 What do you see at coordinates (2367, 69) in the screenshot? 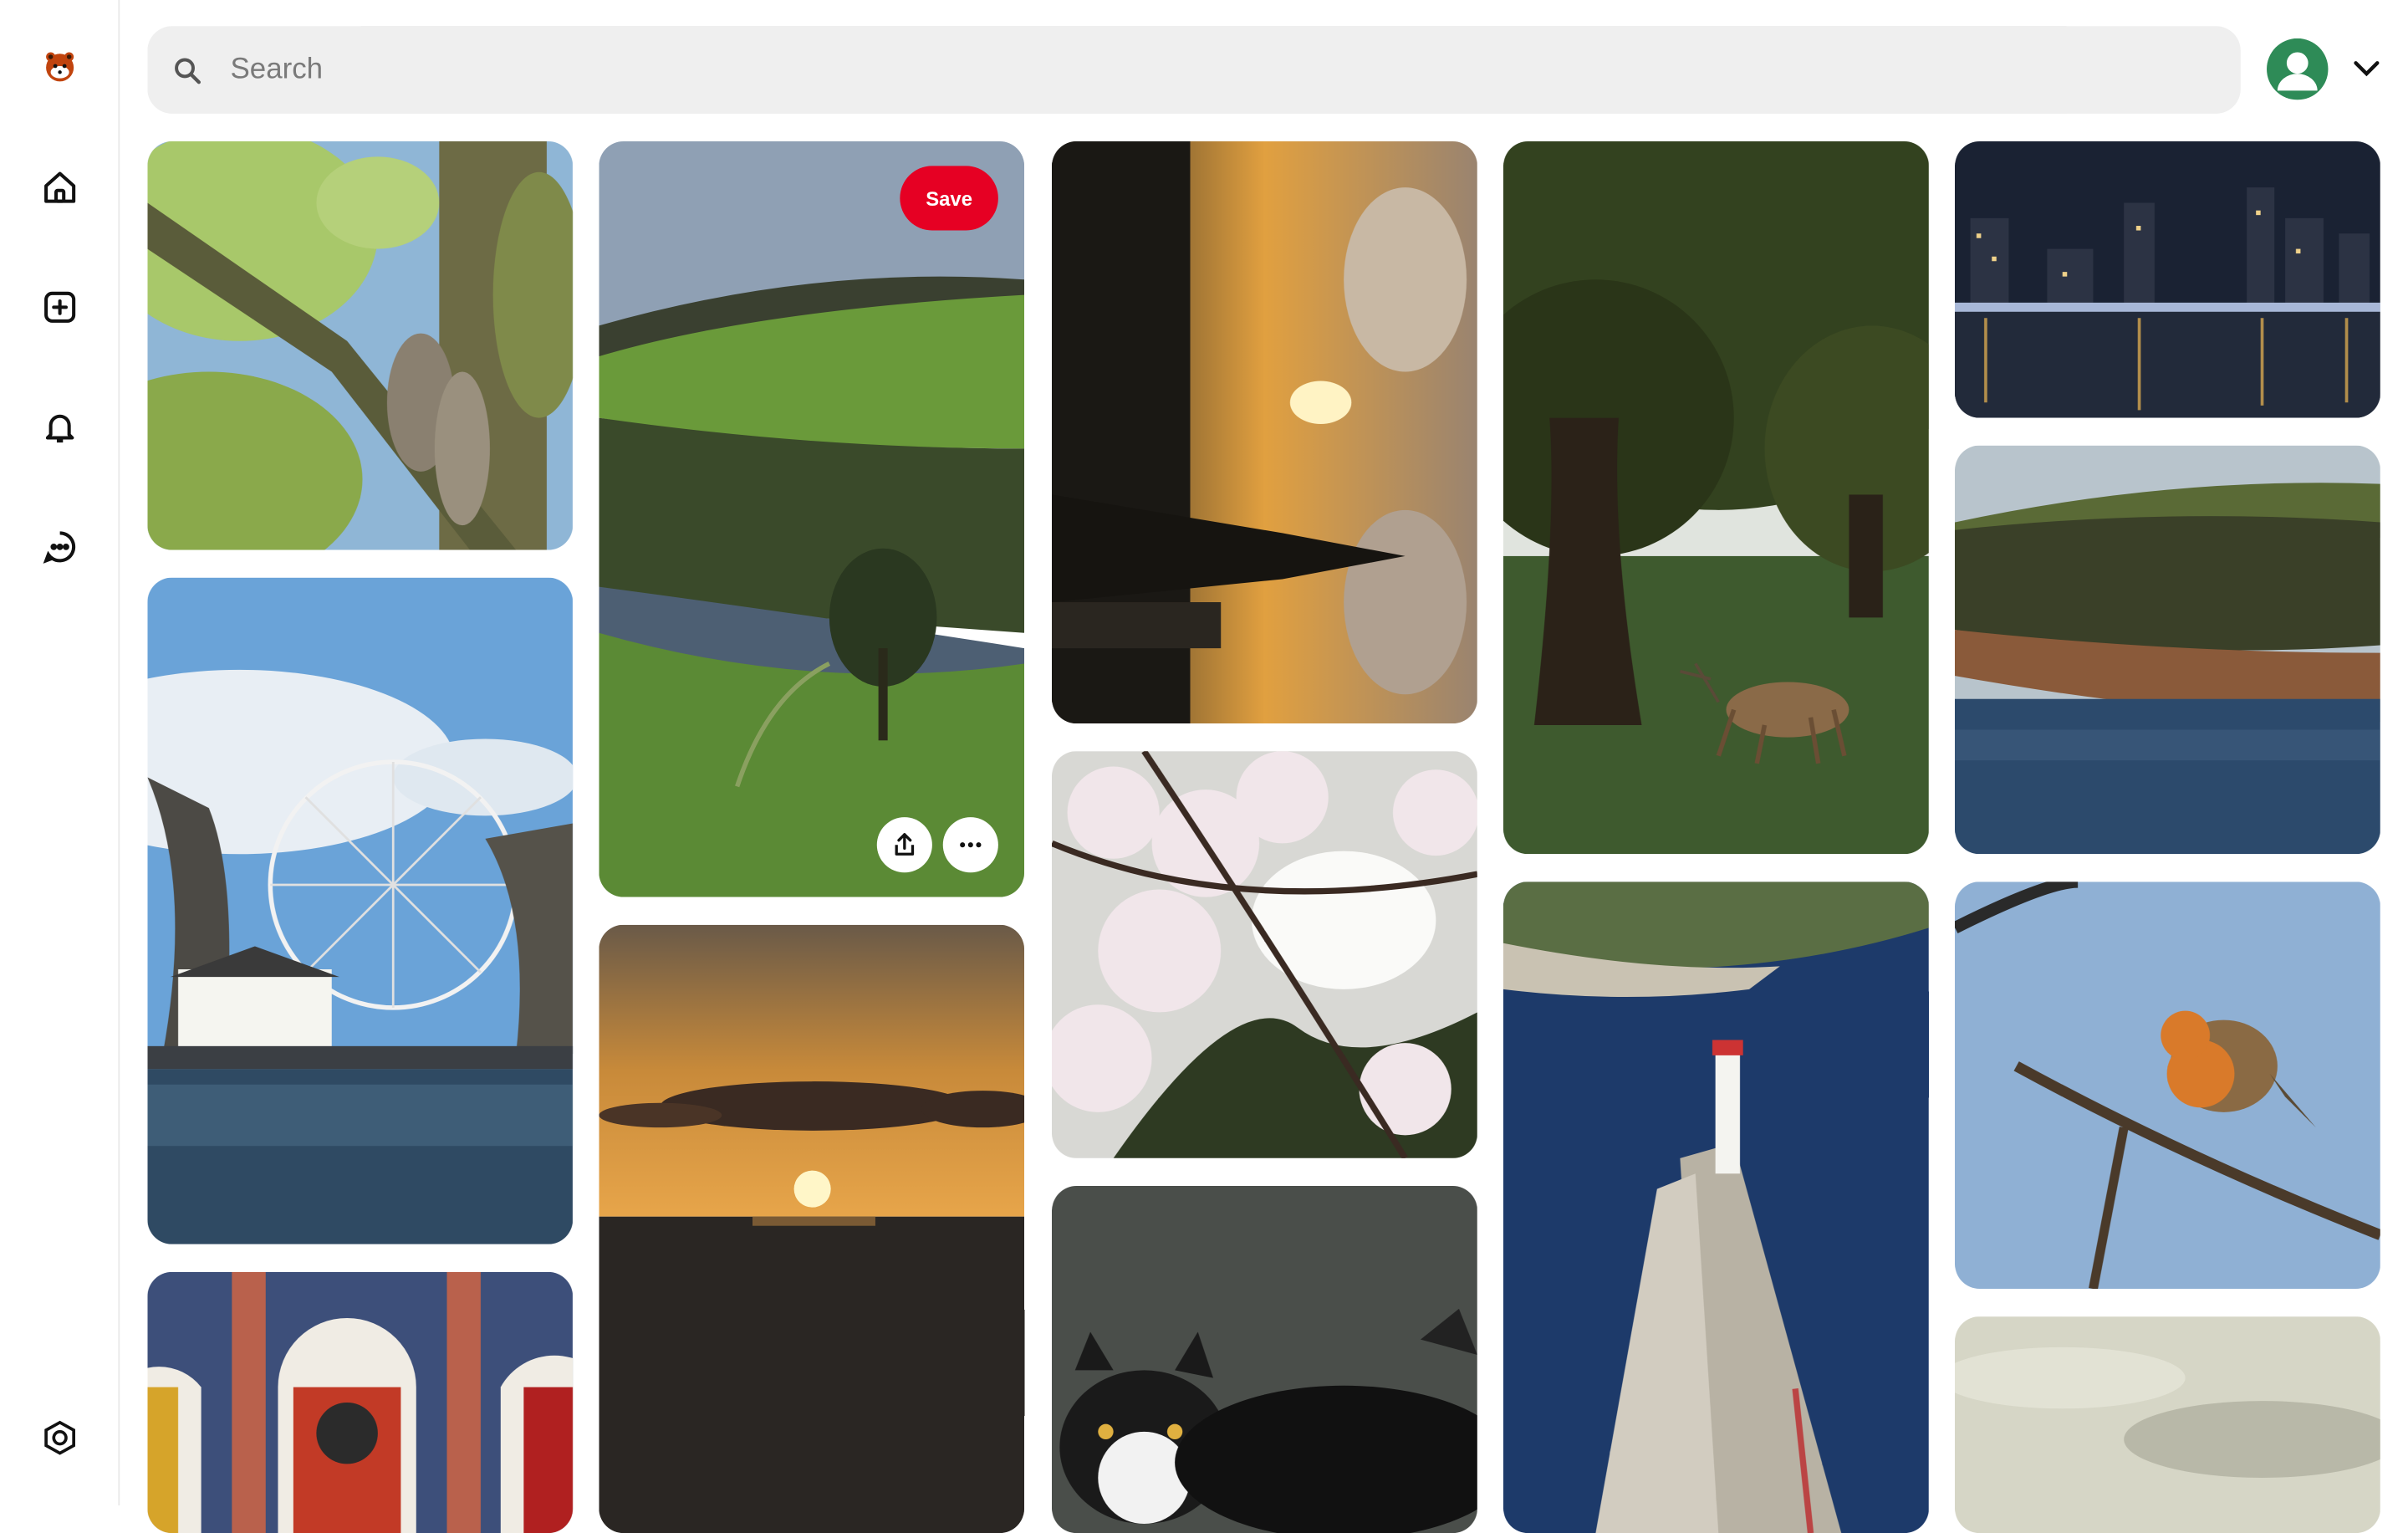
I see `chevron-down-icon` at bounding box center [2367, 69].